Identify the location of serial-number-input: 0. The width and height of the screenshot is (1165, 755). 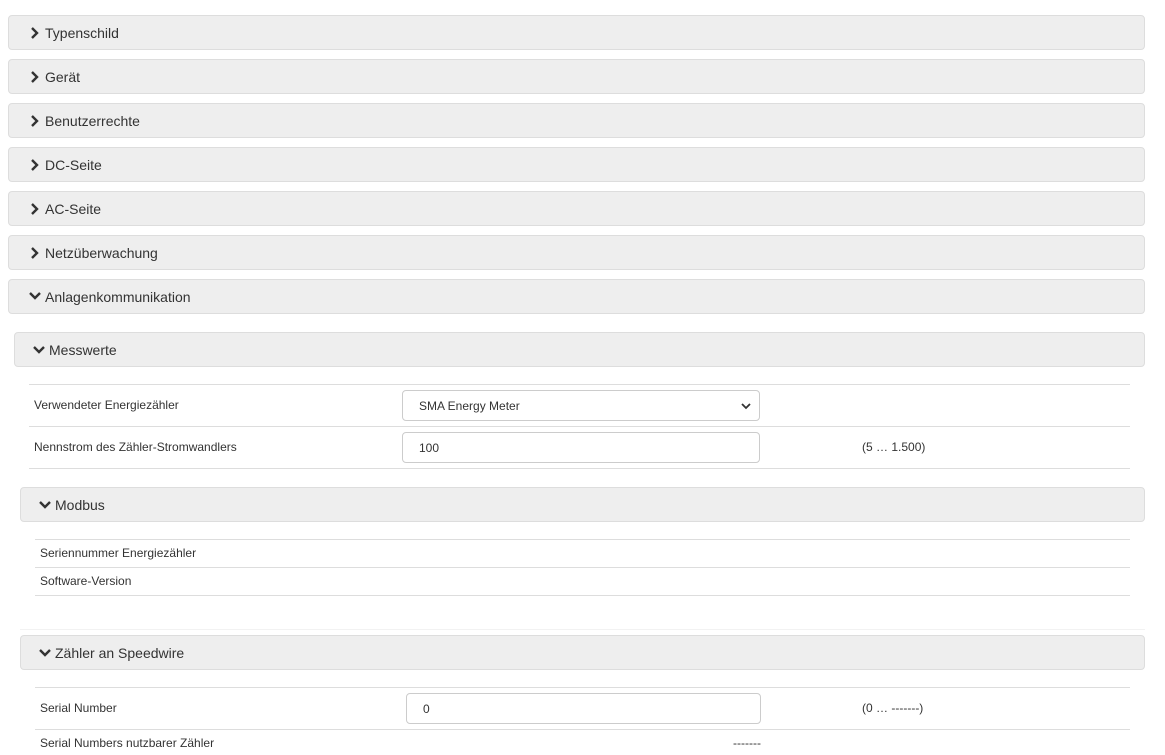
(583, 708).